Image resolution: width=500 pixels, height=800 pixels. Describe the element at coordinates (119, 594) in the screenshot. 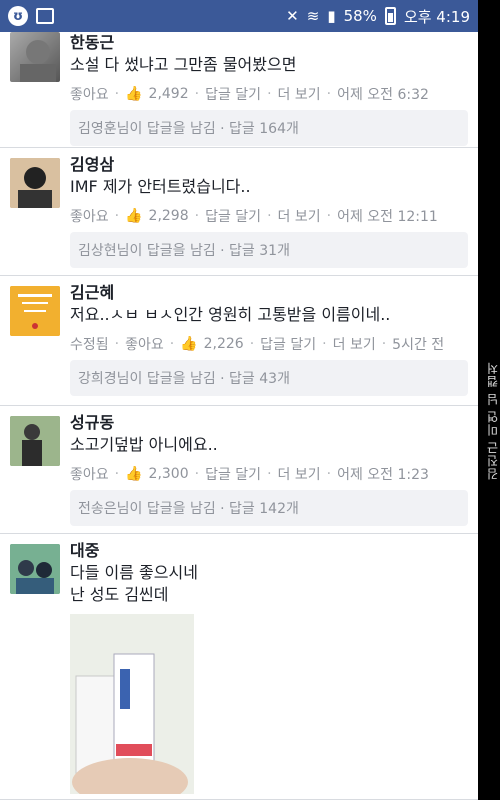

I see `comment-text: 난 성도 김씬데` at that location.